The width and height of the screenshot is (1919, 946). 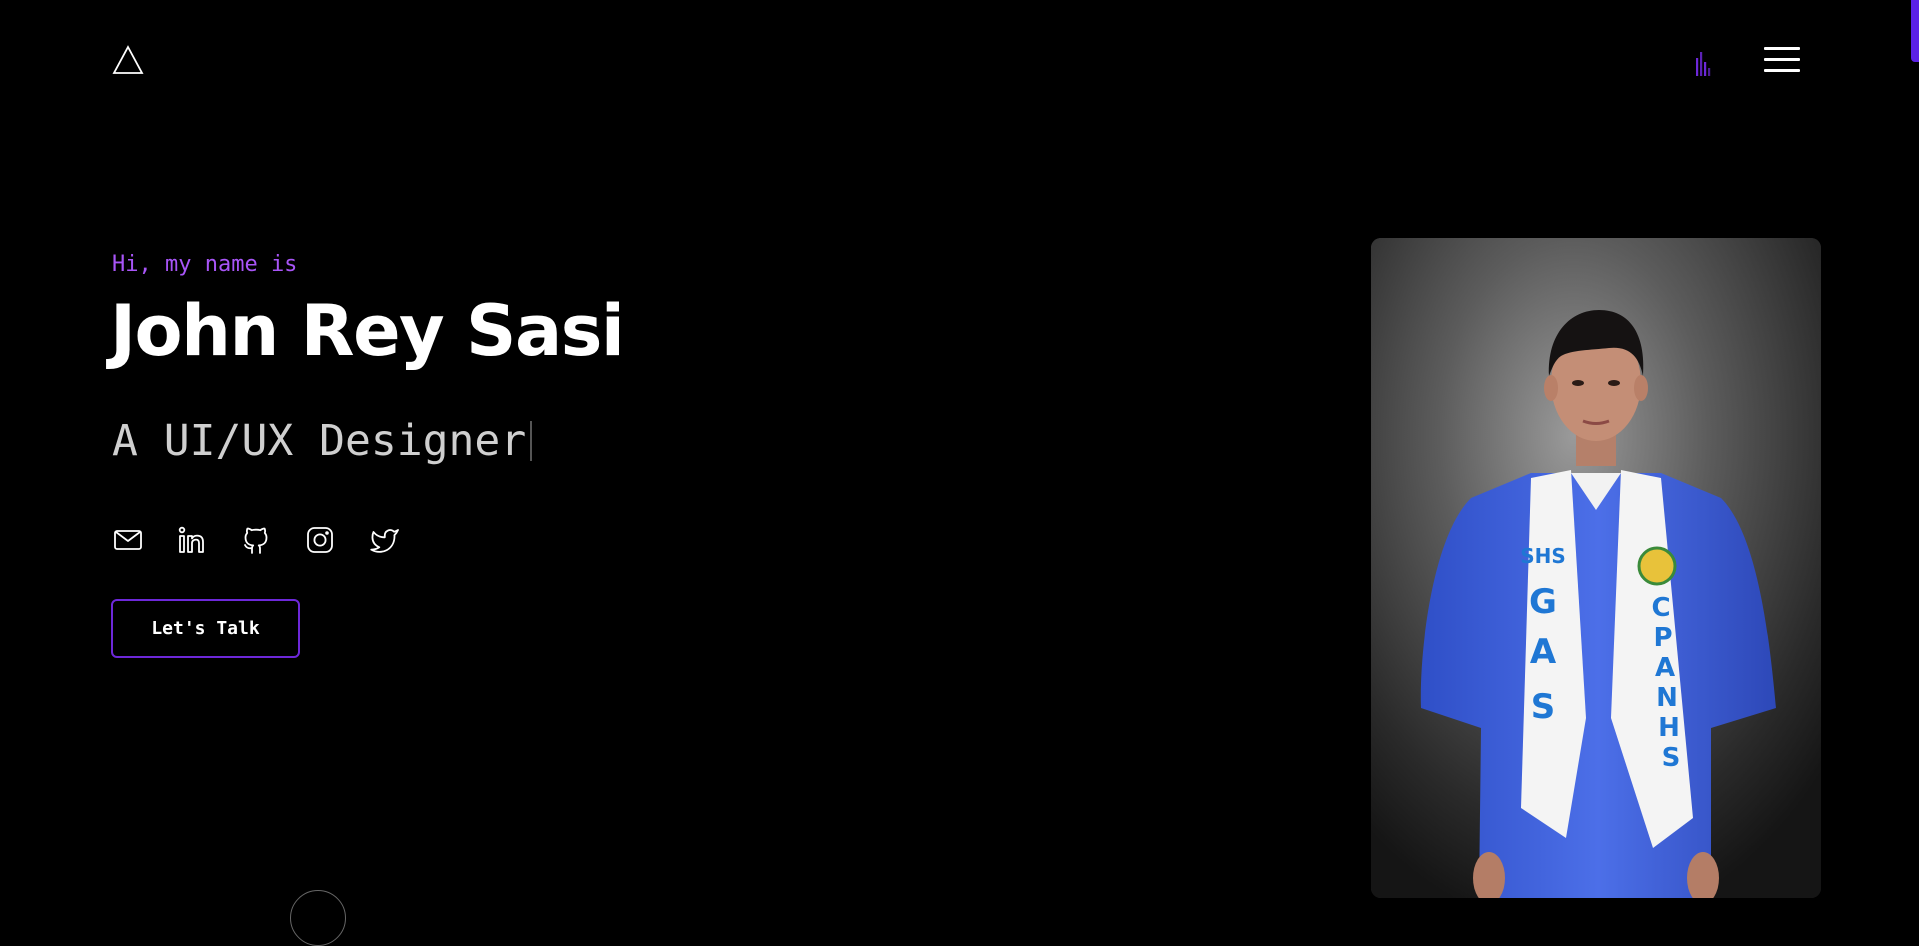 What do you see at coordinates (1915, 31) in the screenshot?
I see `scroll-progress-bar` at bounding box center [1915, 31].